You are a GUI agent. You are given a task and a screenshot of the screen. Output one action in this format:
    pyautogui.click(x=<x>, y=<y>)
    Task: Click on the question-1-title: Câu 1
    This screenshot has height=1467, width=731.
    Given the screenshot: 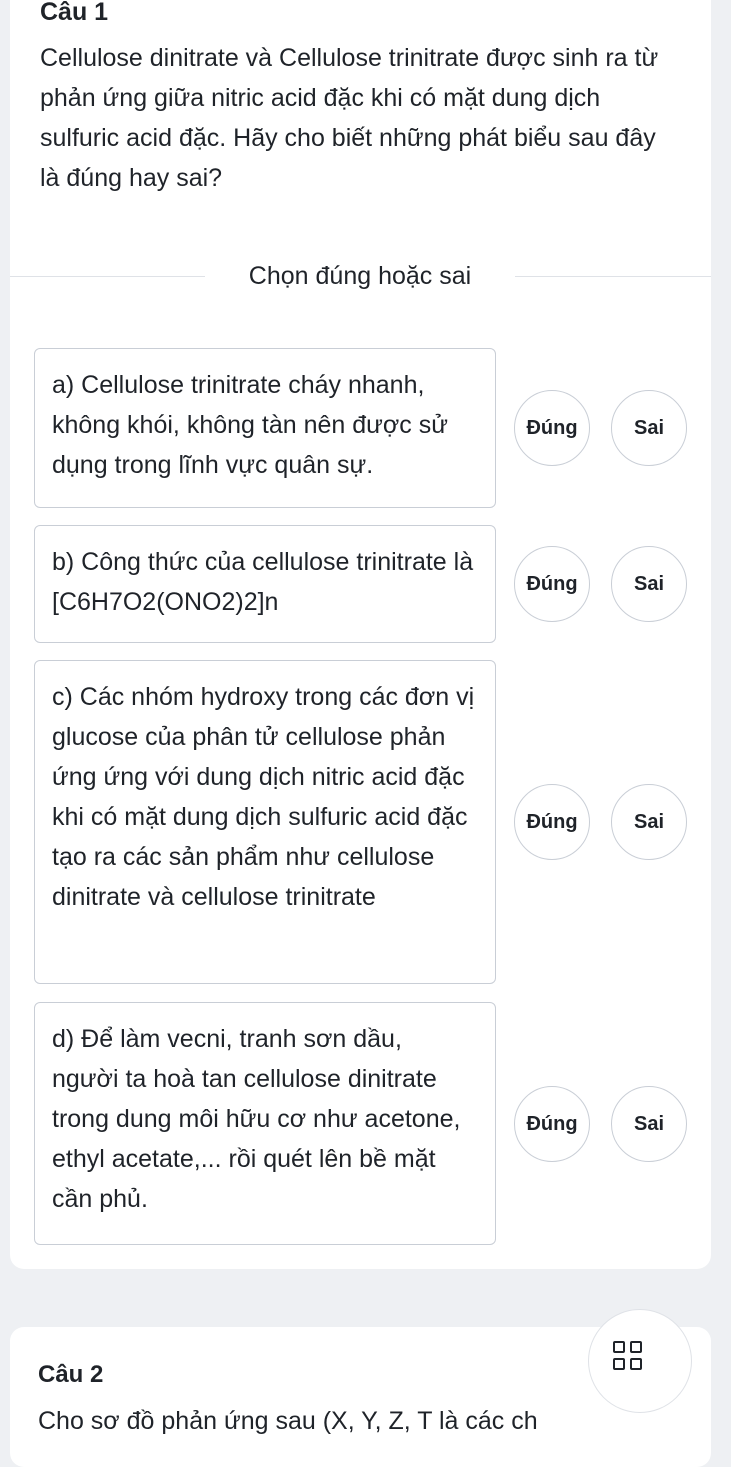 What is the action you would take?
    pyautogui.click(x=74, y=13)
    